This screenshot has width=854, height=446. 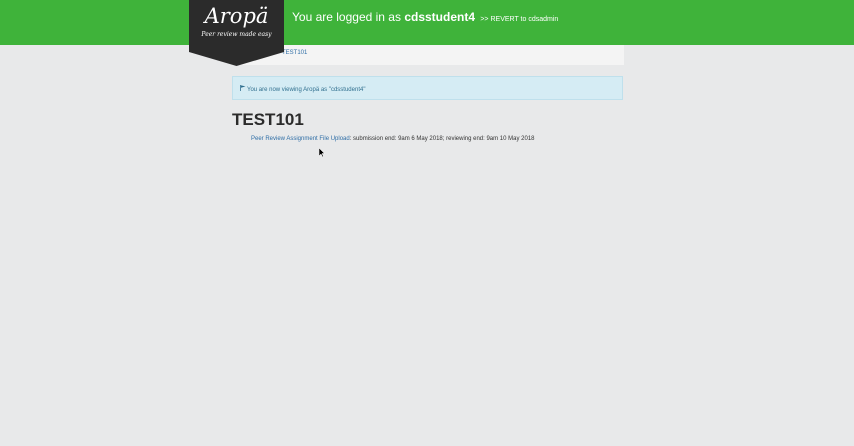 What do you see at coordinates (268, 119) in the screenshot?
I see `page-title: TEST101` at bounding box center [268, 119].